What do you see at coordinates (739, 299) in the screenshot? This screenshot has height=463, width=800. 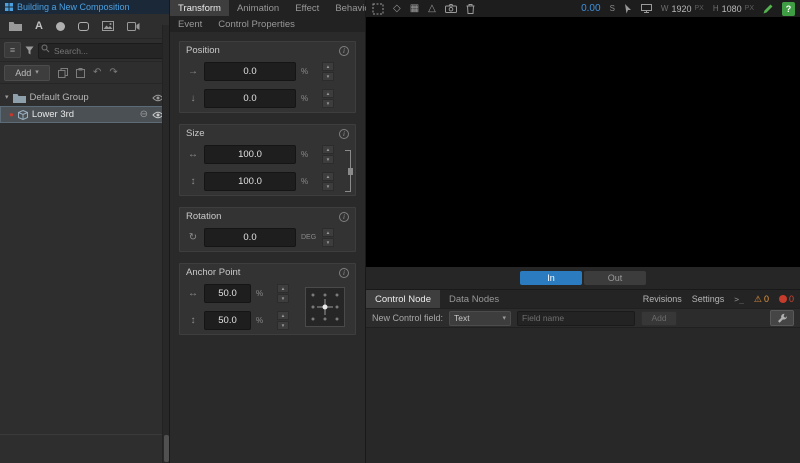 I see `terminal-icon: >_` at bounding box center [739, 299].